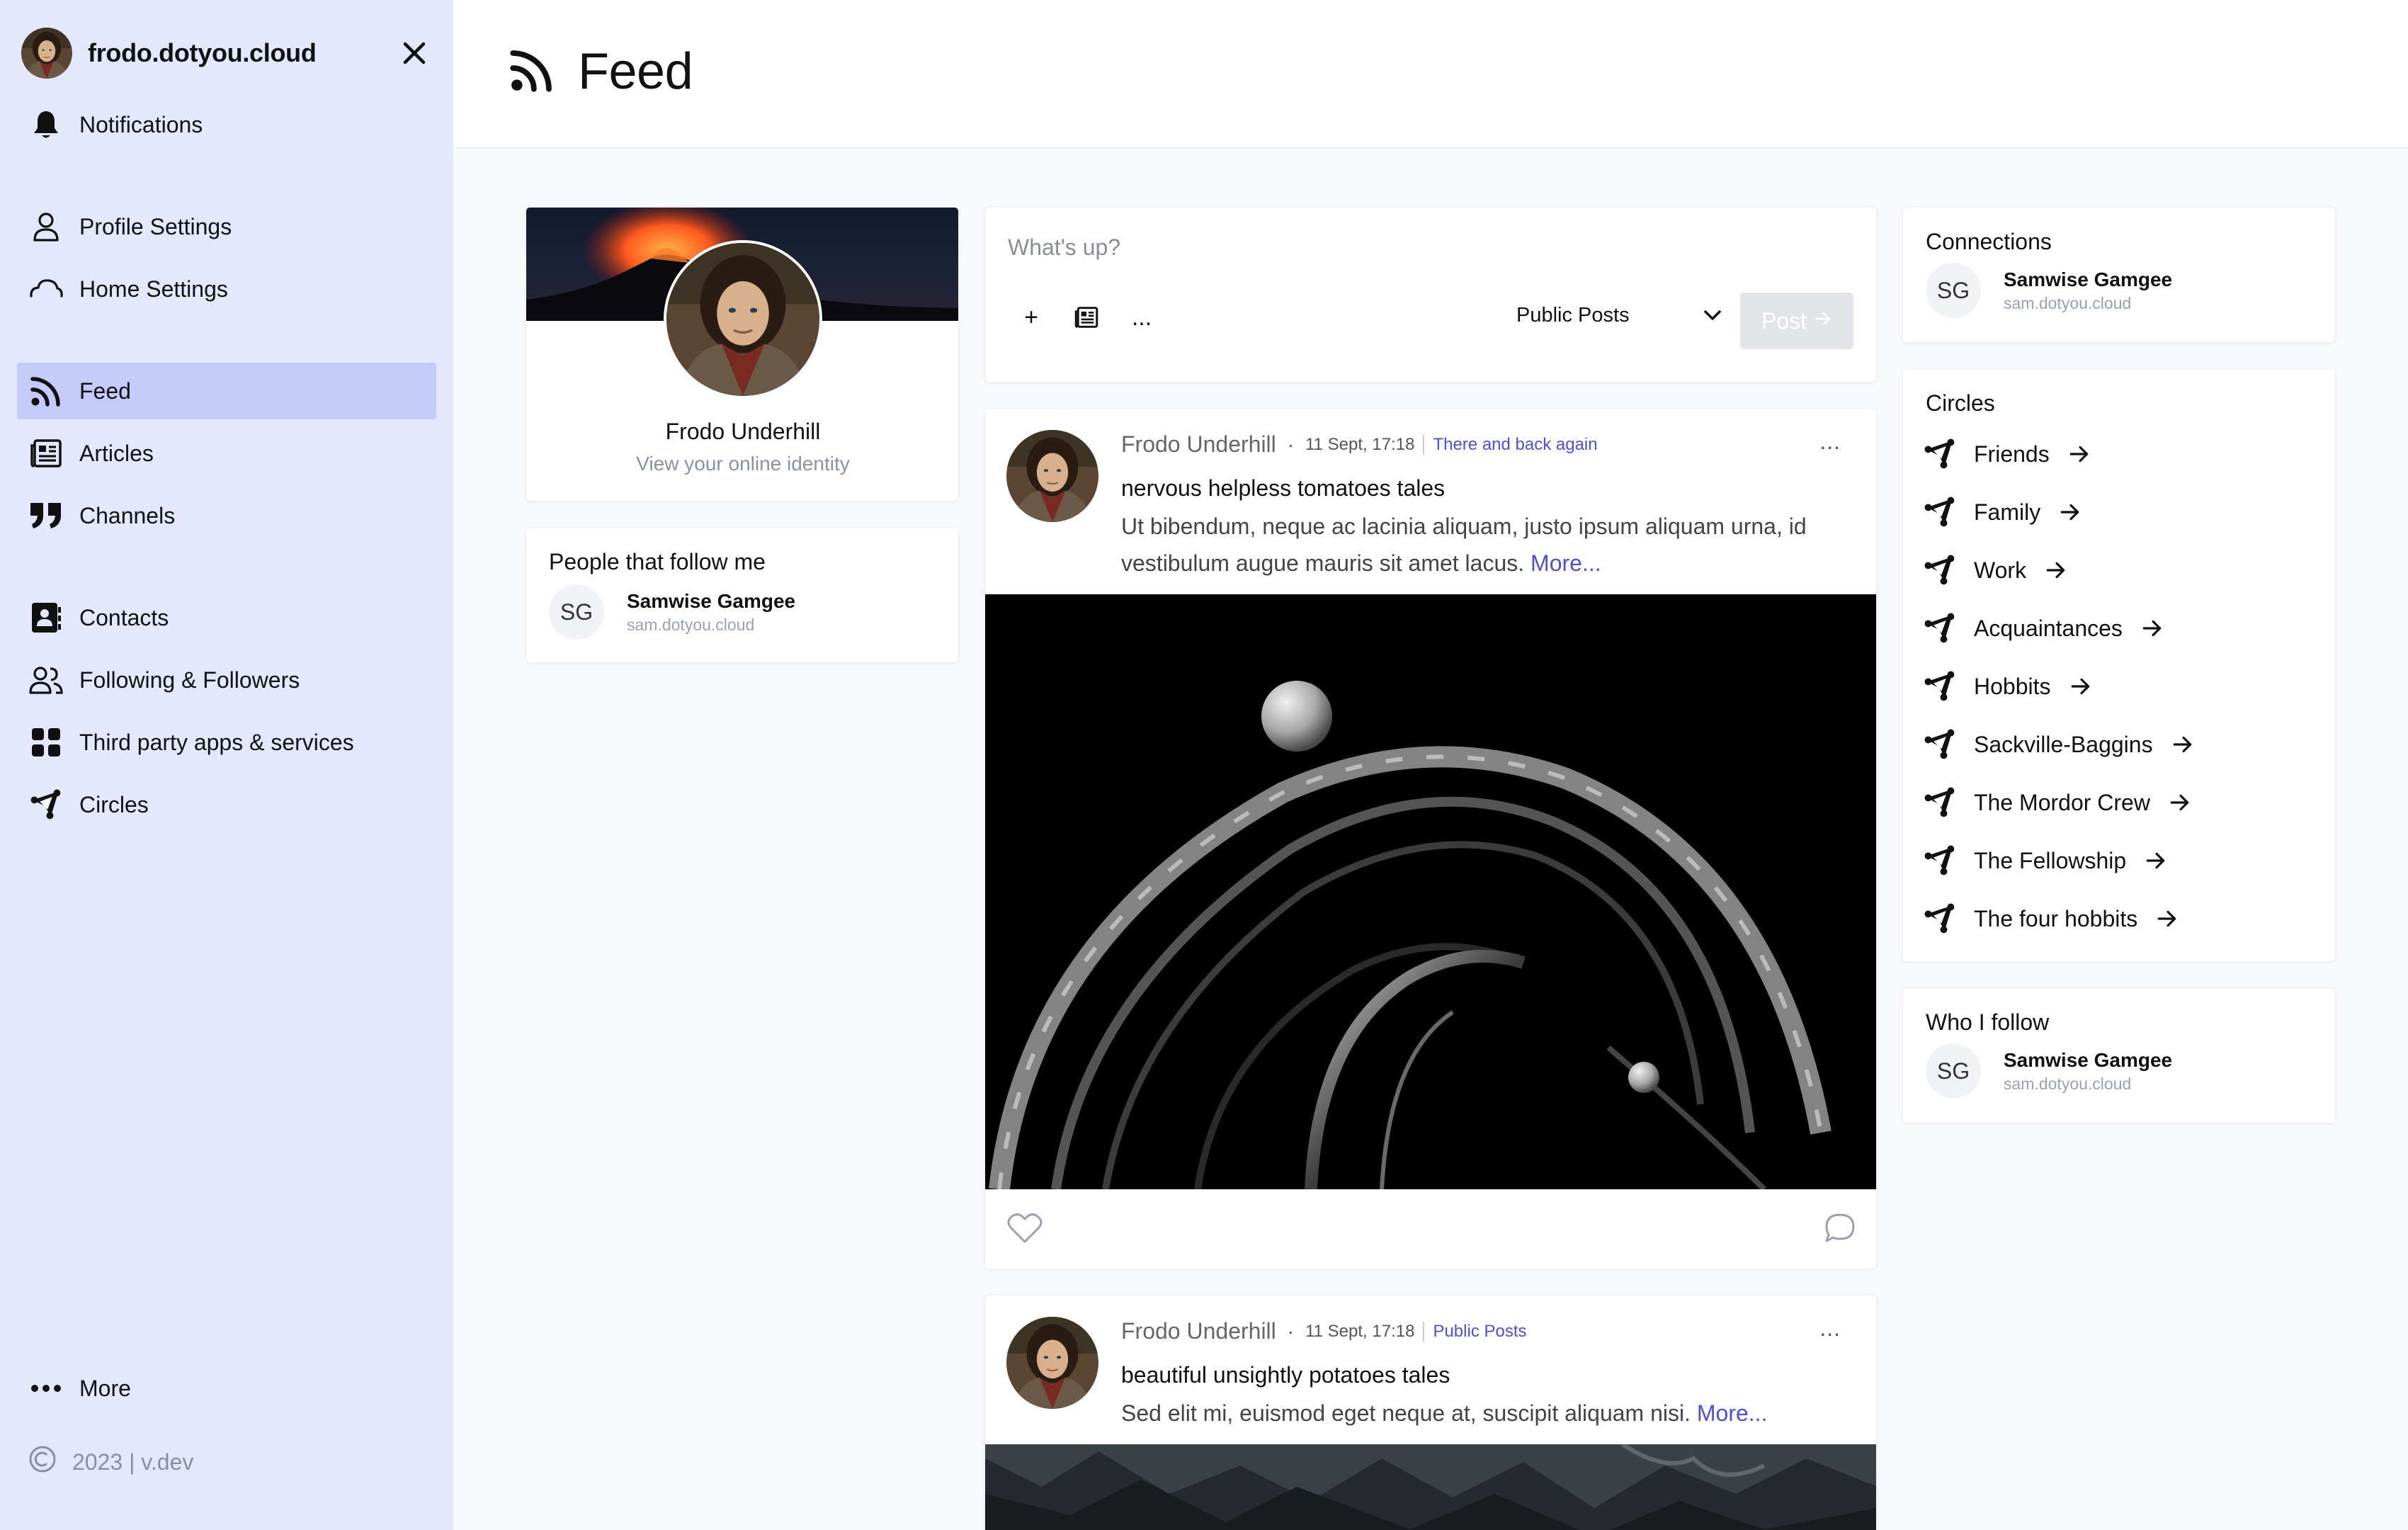 Image resolution: width=2408 pixels, height=1530 pixels. I want to click on nav-channels: Channels, so click(226, 516).